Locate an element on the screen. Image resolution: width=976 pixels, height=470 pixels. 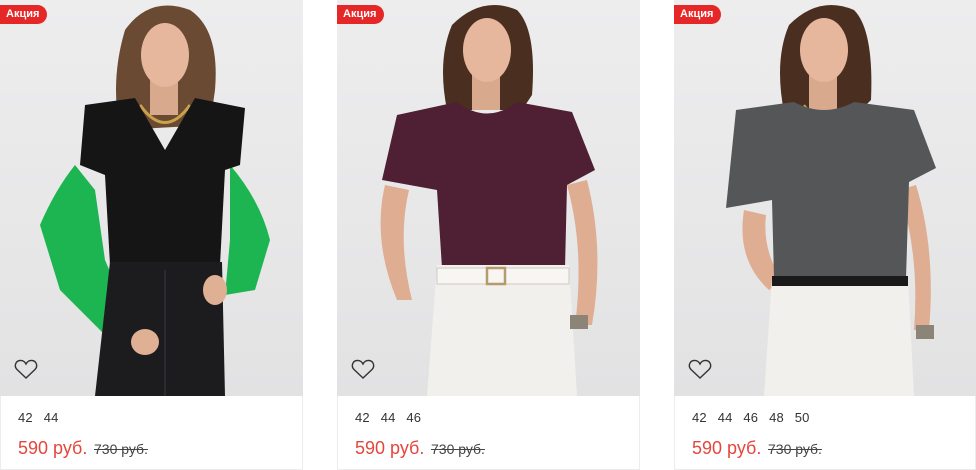
product-info: 42 44 46 590 руб. 730 руб. is located at coordinates (488, 433).